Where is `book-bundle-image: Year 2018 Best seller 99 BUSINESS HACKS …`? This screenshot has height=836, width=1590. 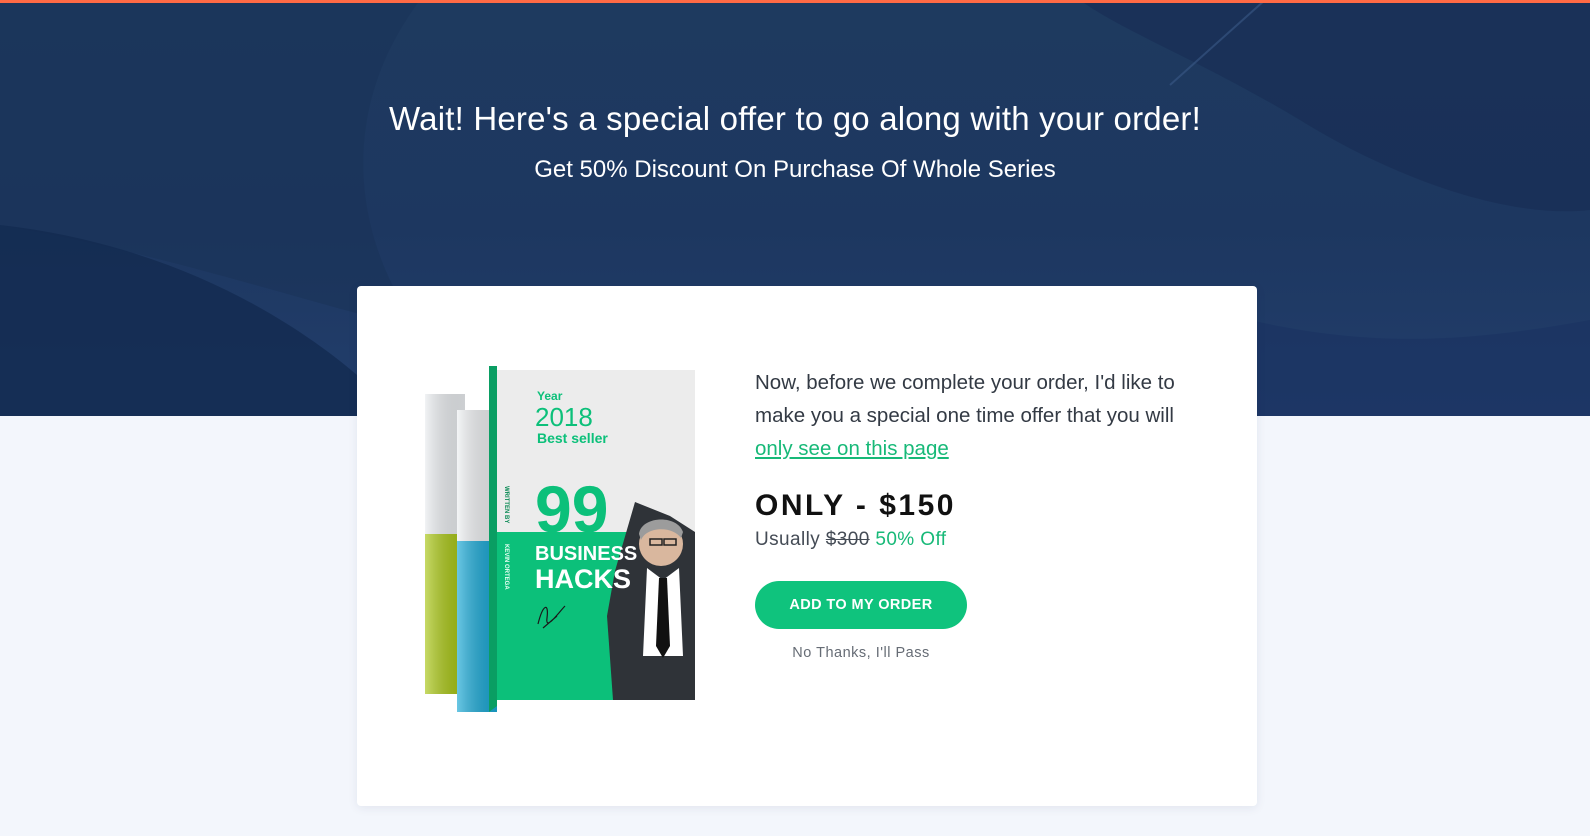 book-bundle-image: Year 2018 Best seller 99 BUSINESS HACKS … is located at coordinates (560, 539).